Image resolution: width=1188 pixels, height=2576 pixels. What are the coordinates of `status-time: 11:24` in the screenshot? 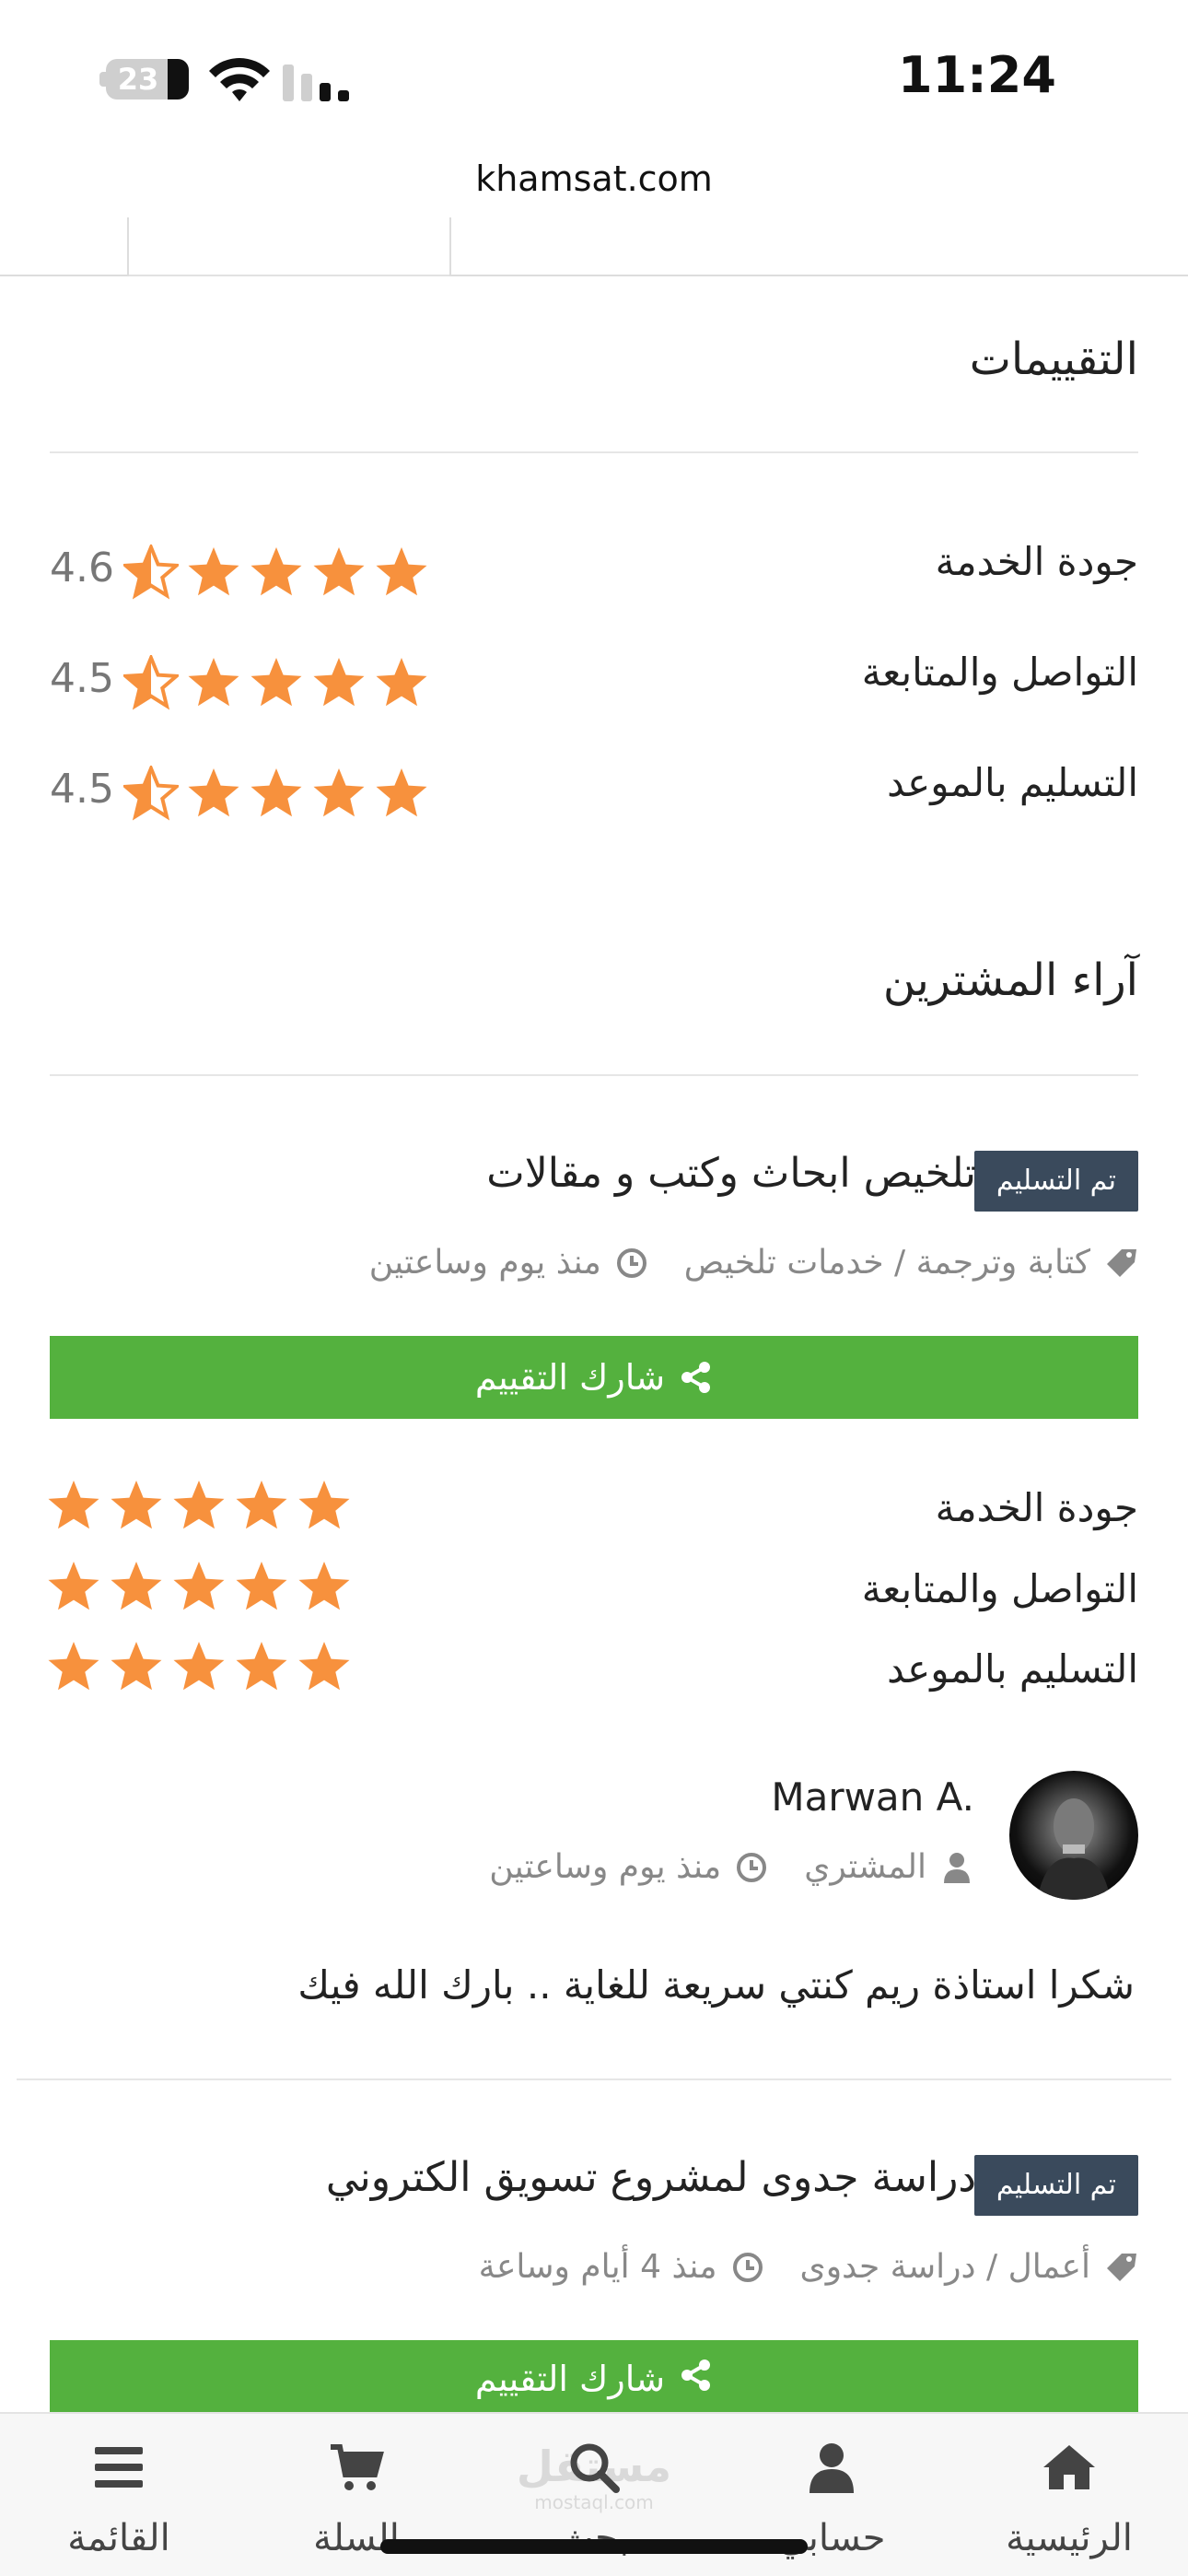 It's located at (977, 75).